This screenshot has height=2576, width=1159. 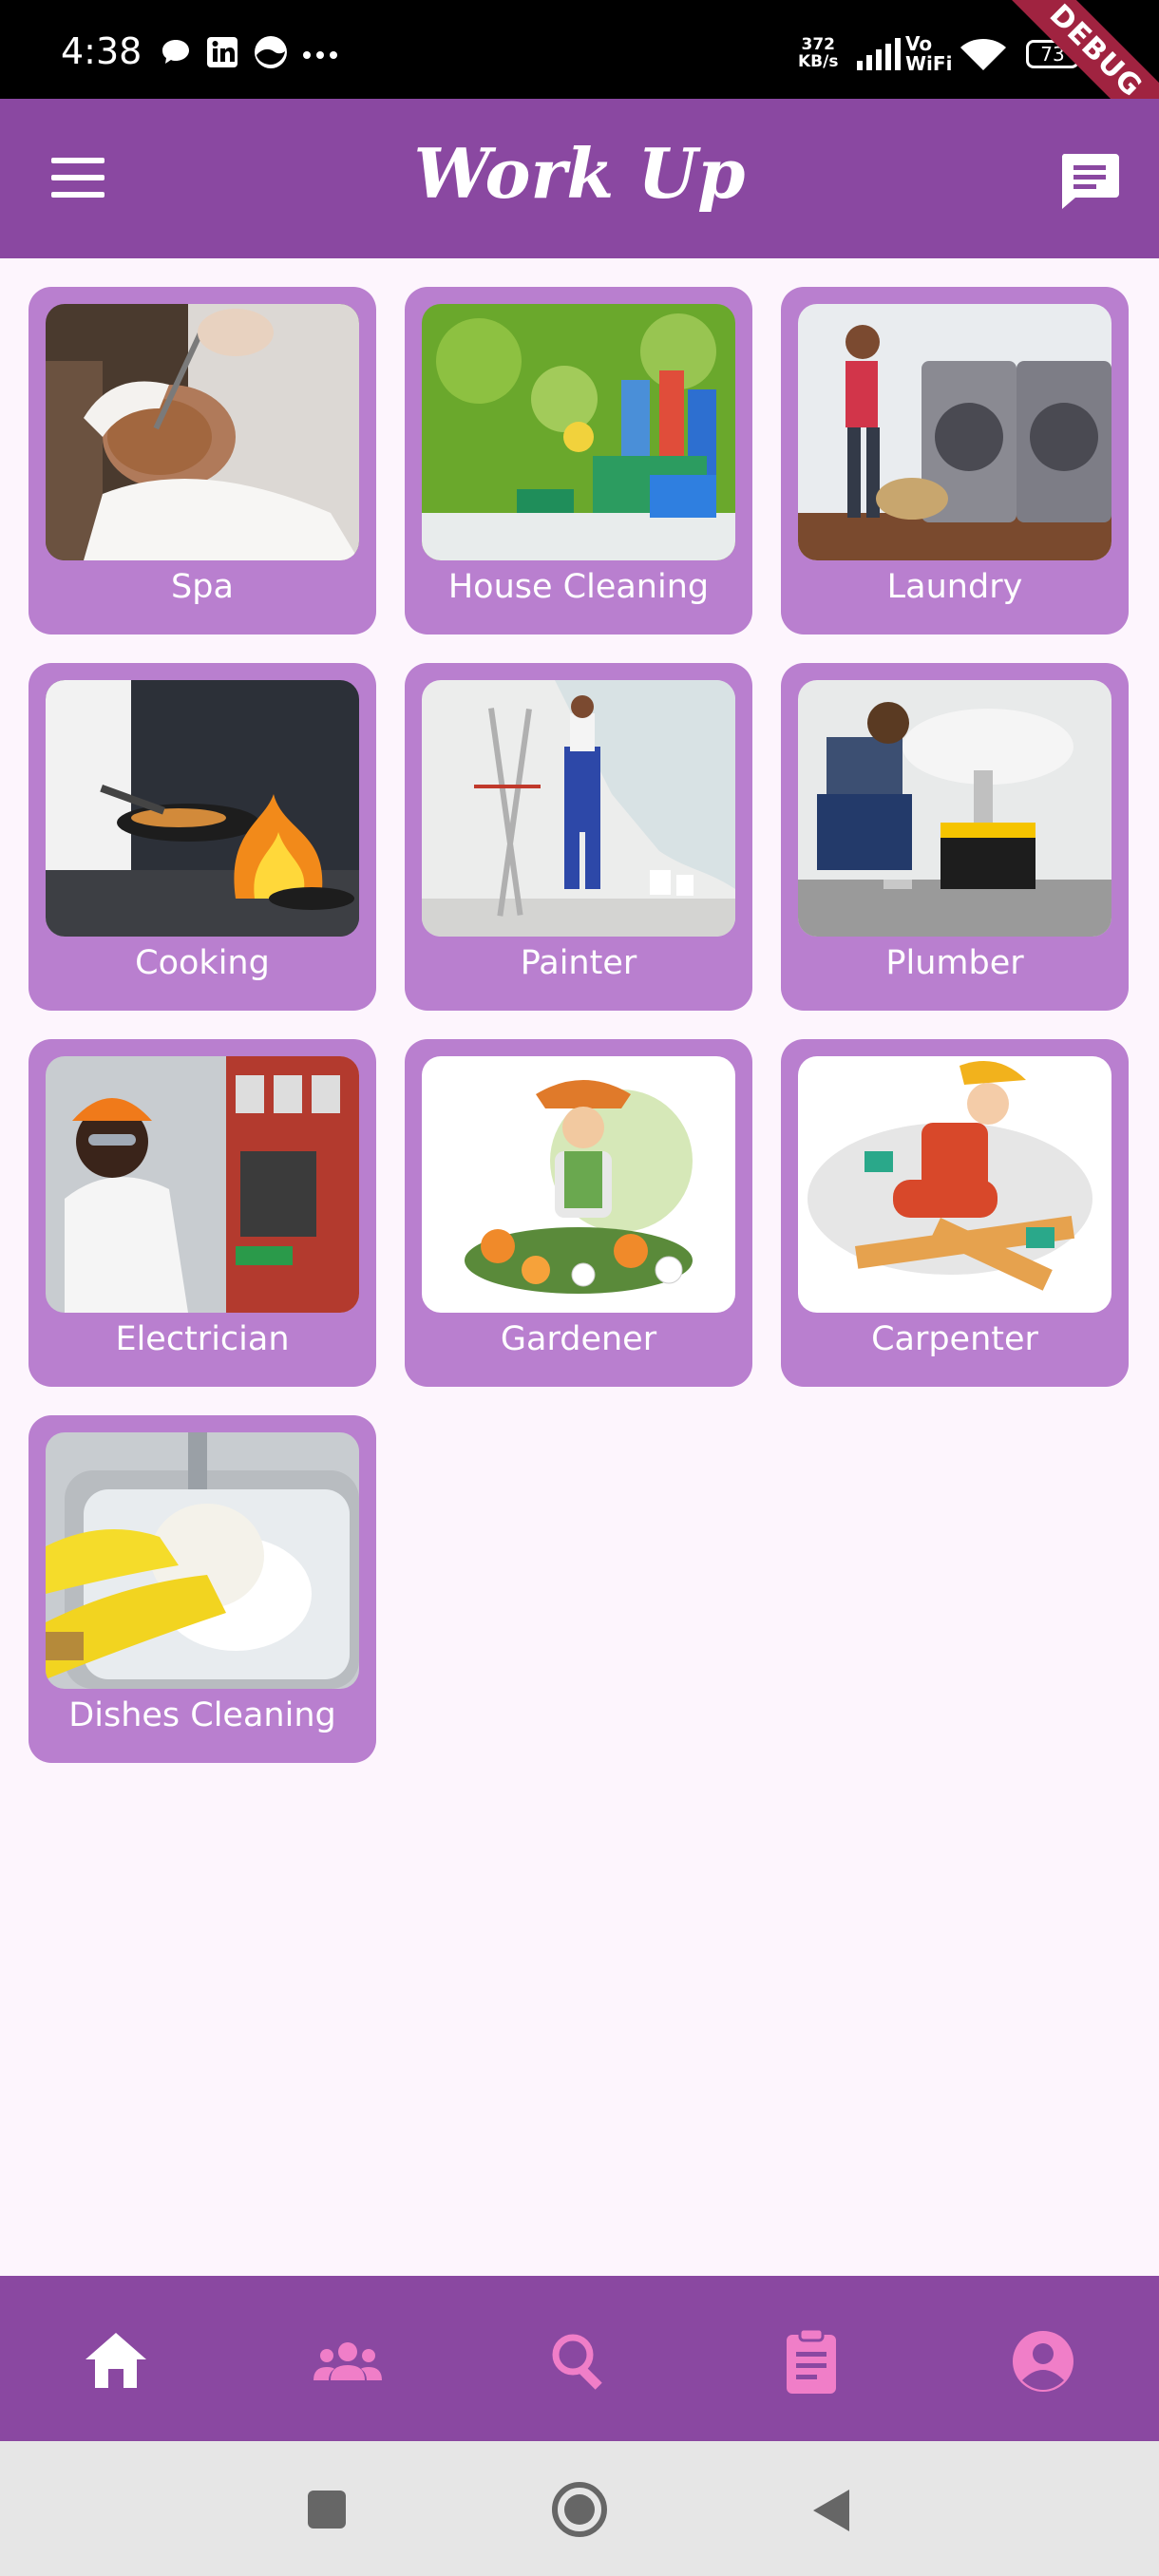 What do you see at coordinates (202, 1184) in the screenshot?
I see `electrician-photo` at bounding box center [202, 1184].